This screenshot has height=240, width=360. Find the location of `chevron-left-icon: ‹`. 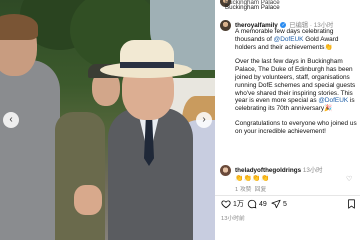

chevron-left-icon: ‹ is located at coordinates (11, 120).